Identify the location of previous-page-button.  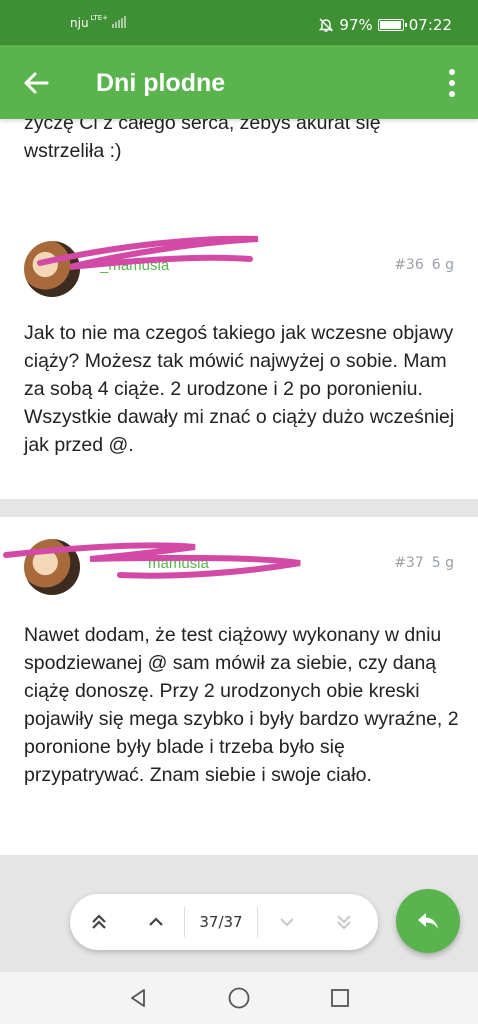
(155, 922).